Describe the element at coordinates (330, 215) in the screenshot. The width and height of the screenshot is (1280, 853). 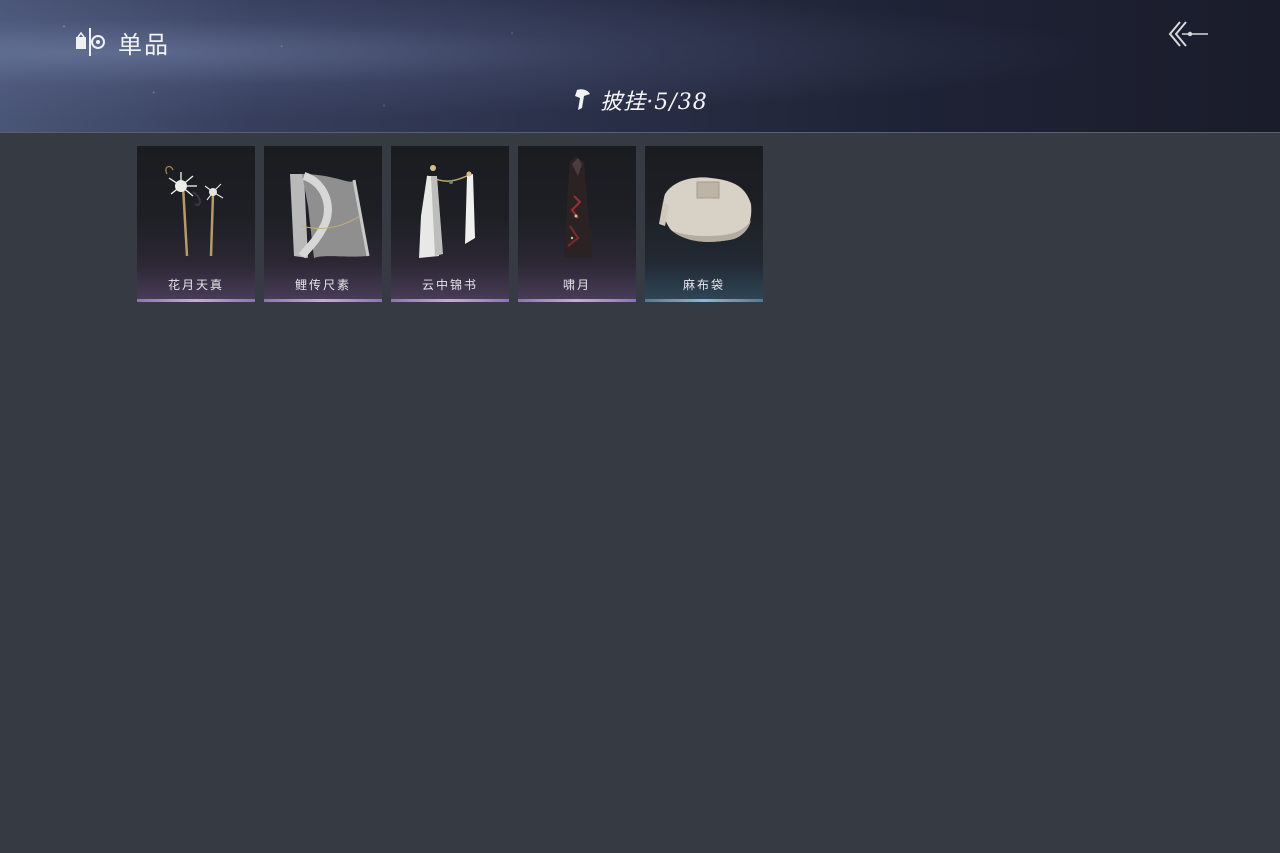
I see `silk-drape-icon` at that location.